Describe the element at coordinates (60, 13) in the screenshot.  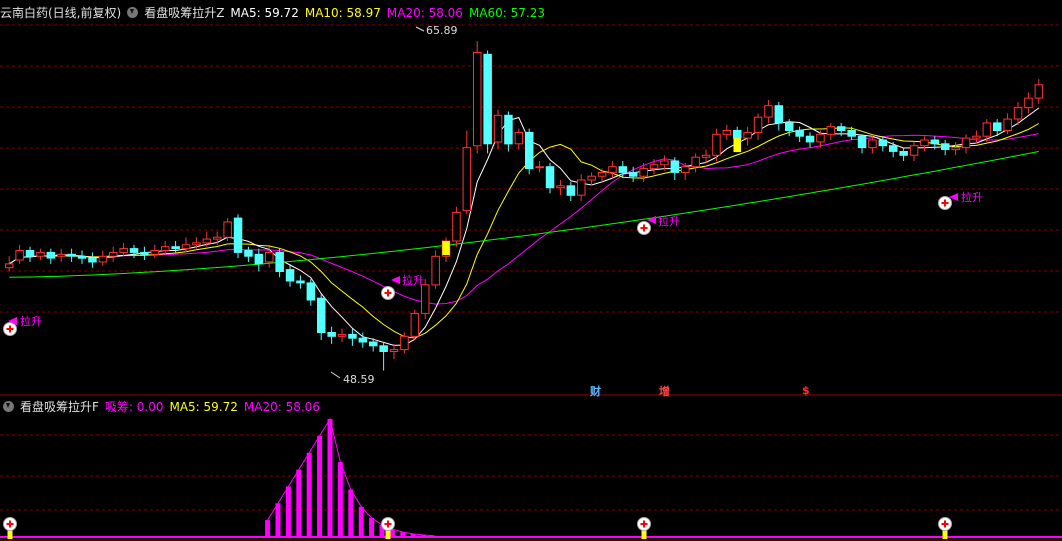
I see `stock-title: 云南白药(日线,前复权)` at that location.